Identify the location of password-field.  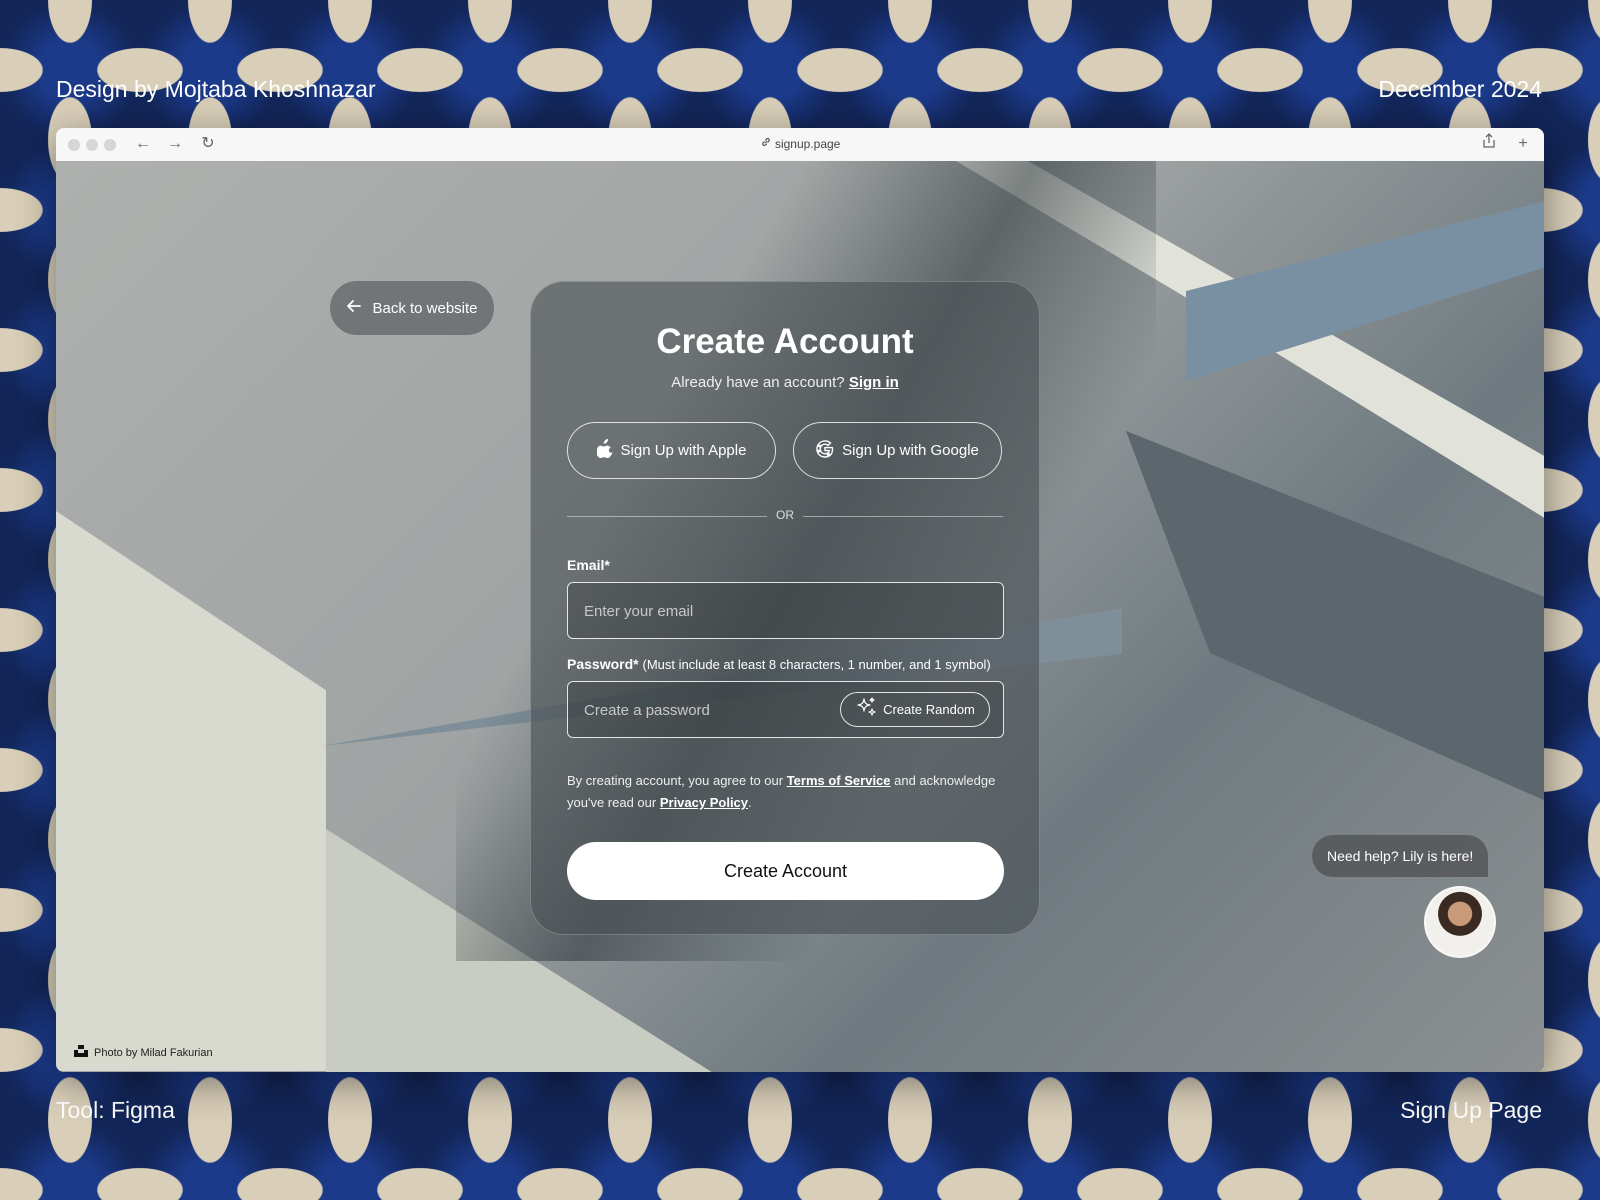
(709, 710).